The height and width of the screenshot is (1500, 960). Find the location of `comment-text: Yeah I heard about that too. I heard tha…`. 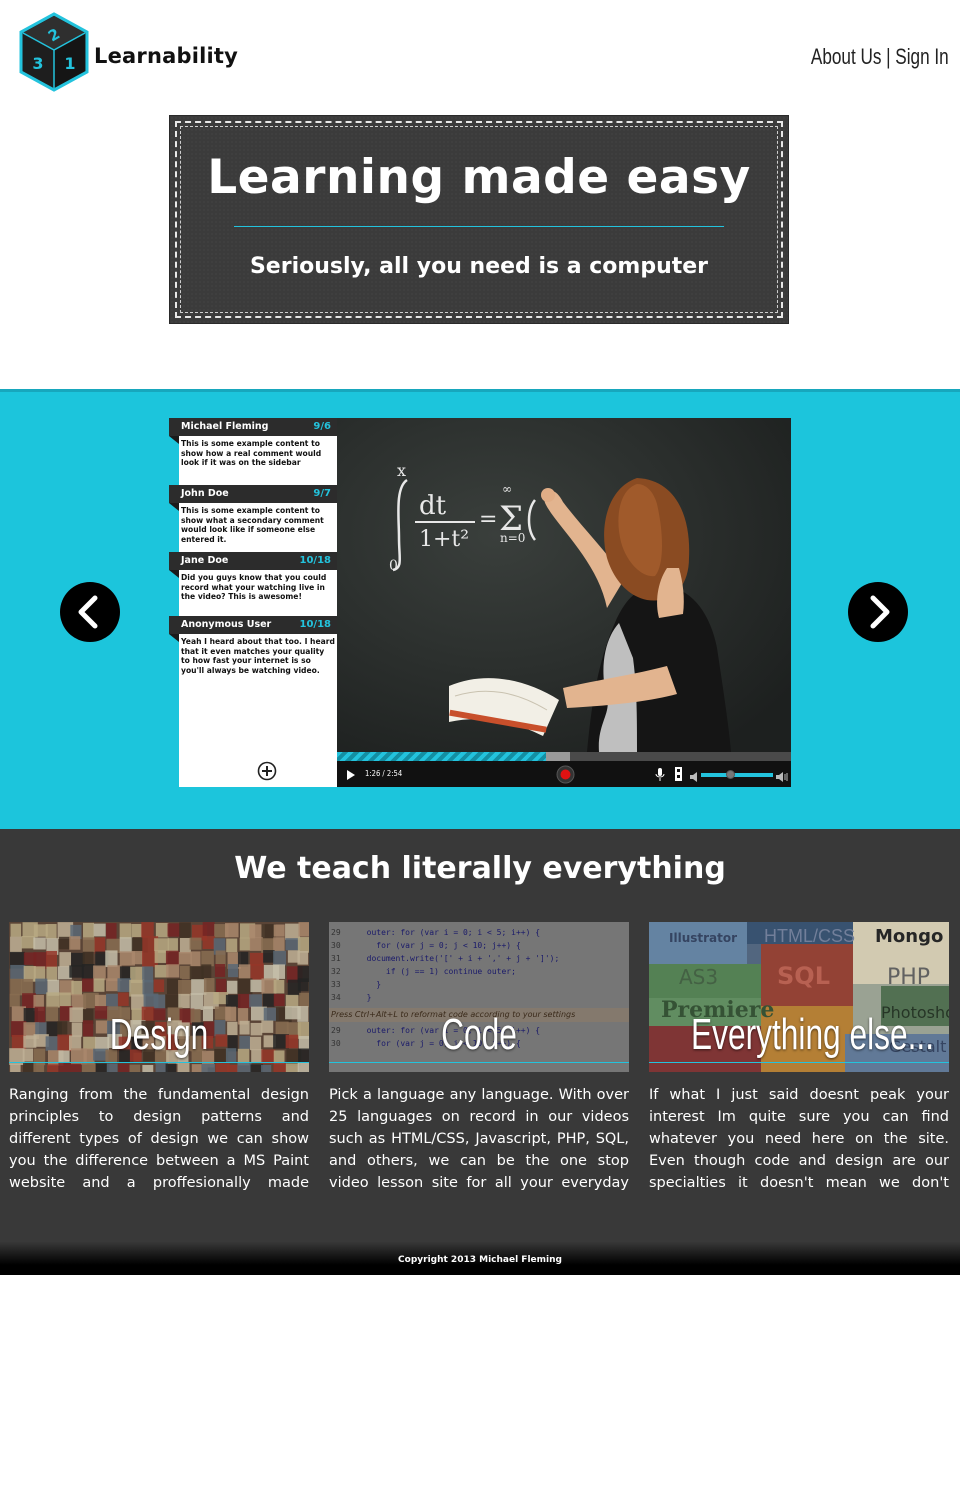

comment-text: Yeah I heard about that too. I heard tha… is located at coordinates (258, 656).